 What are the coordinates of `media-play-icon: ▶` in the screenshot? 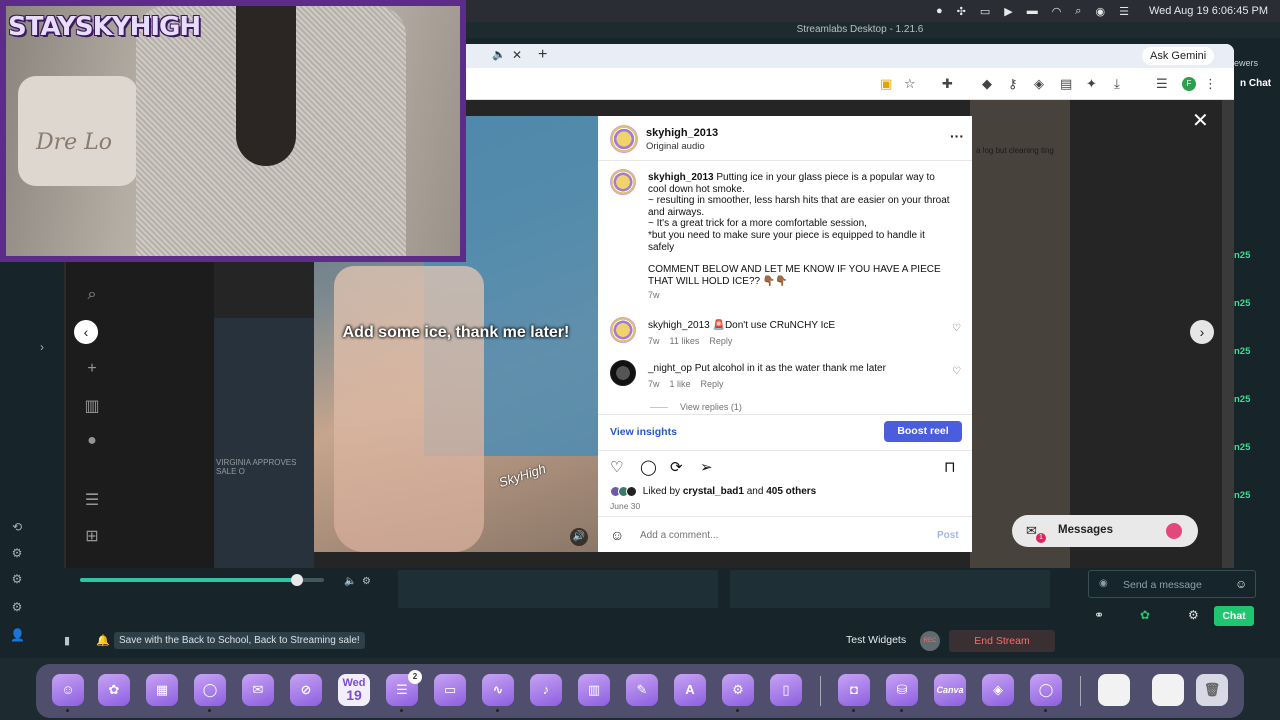 It's located at (1008, 11).